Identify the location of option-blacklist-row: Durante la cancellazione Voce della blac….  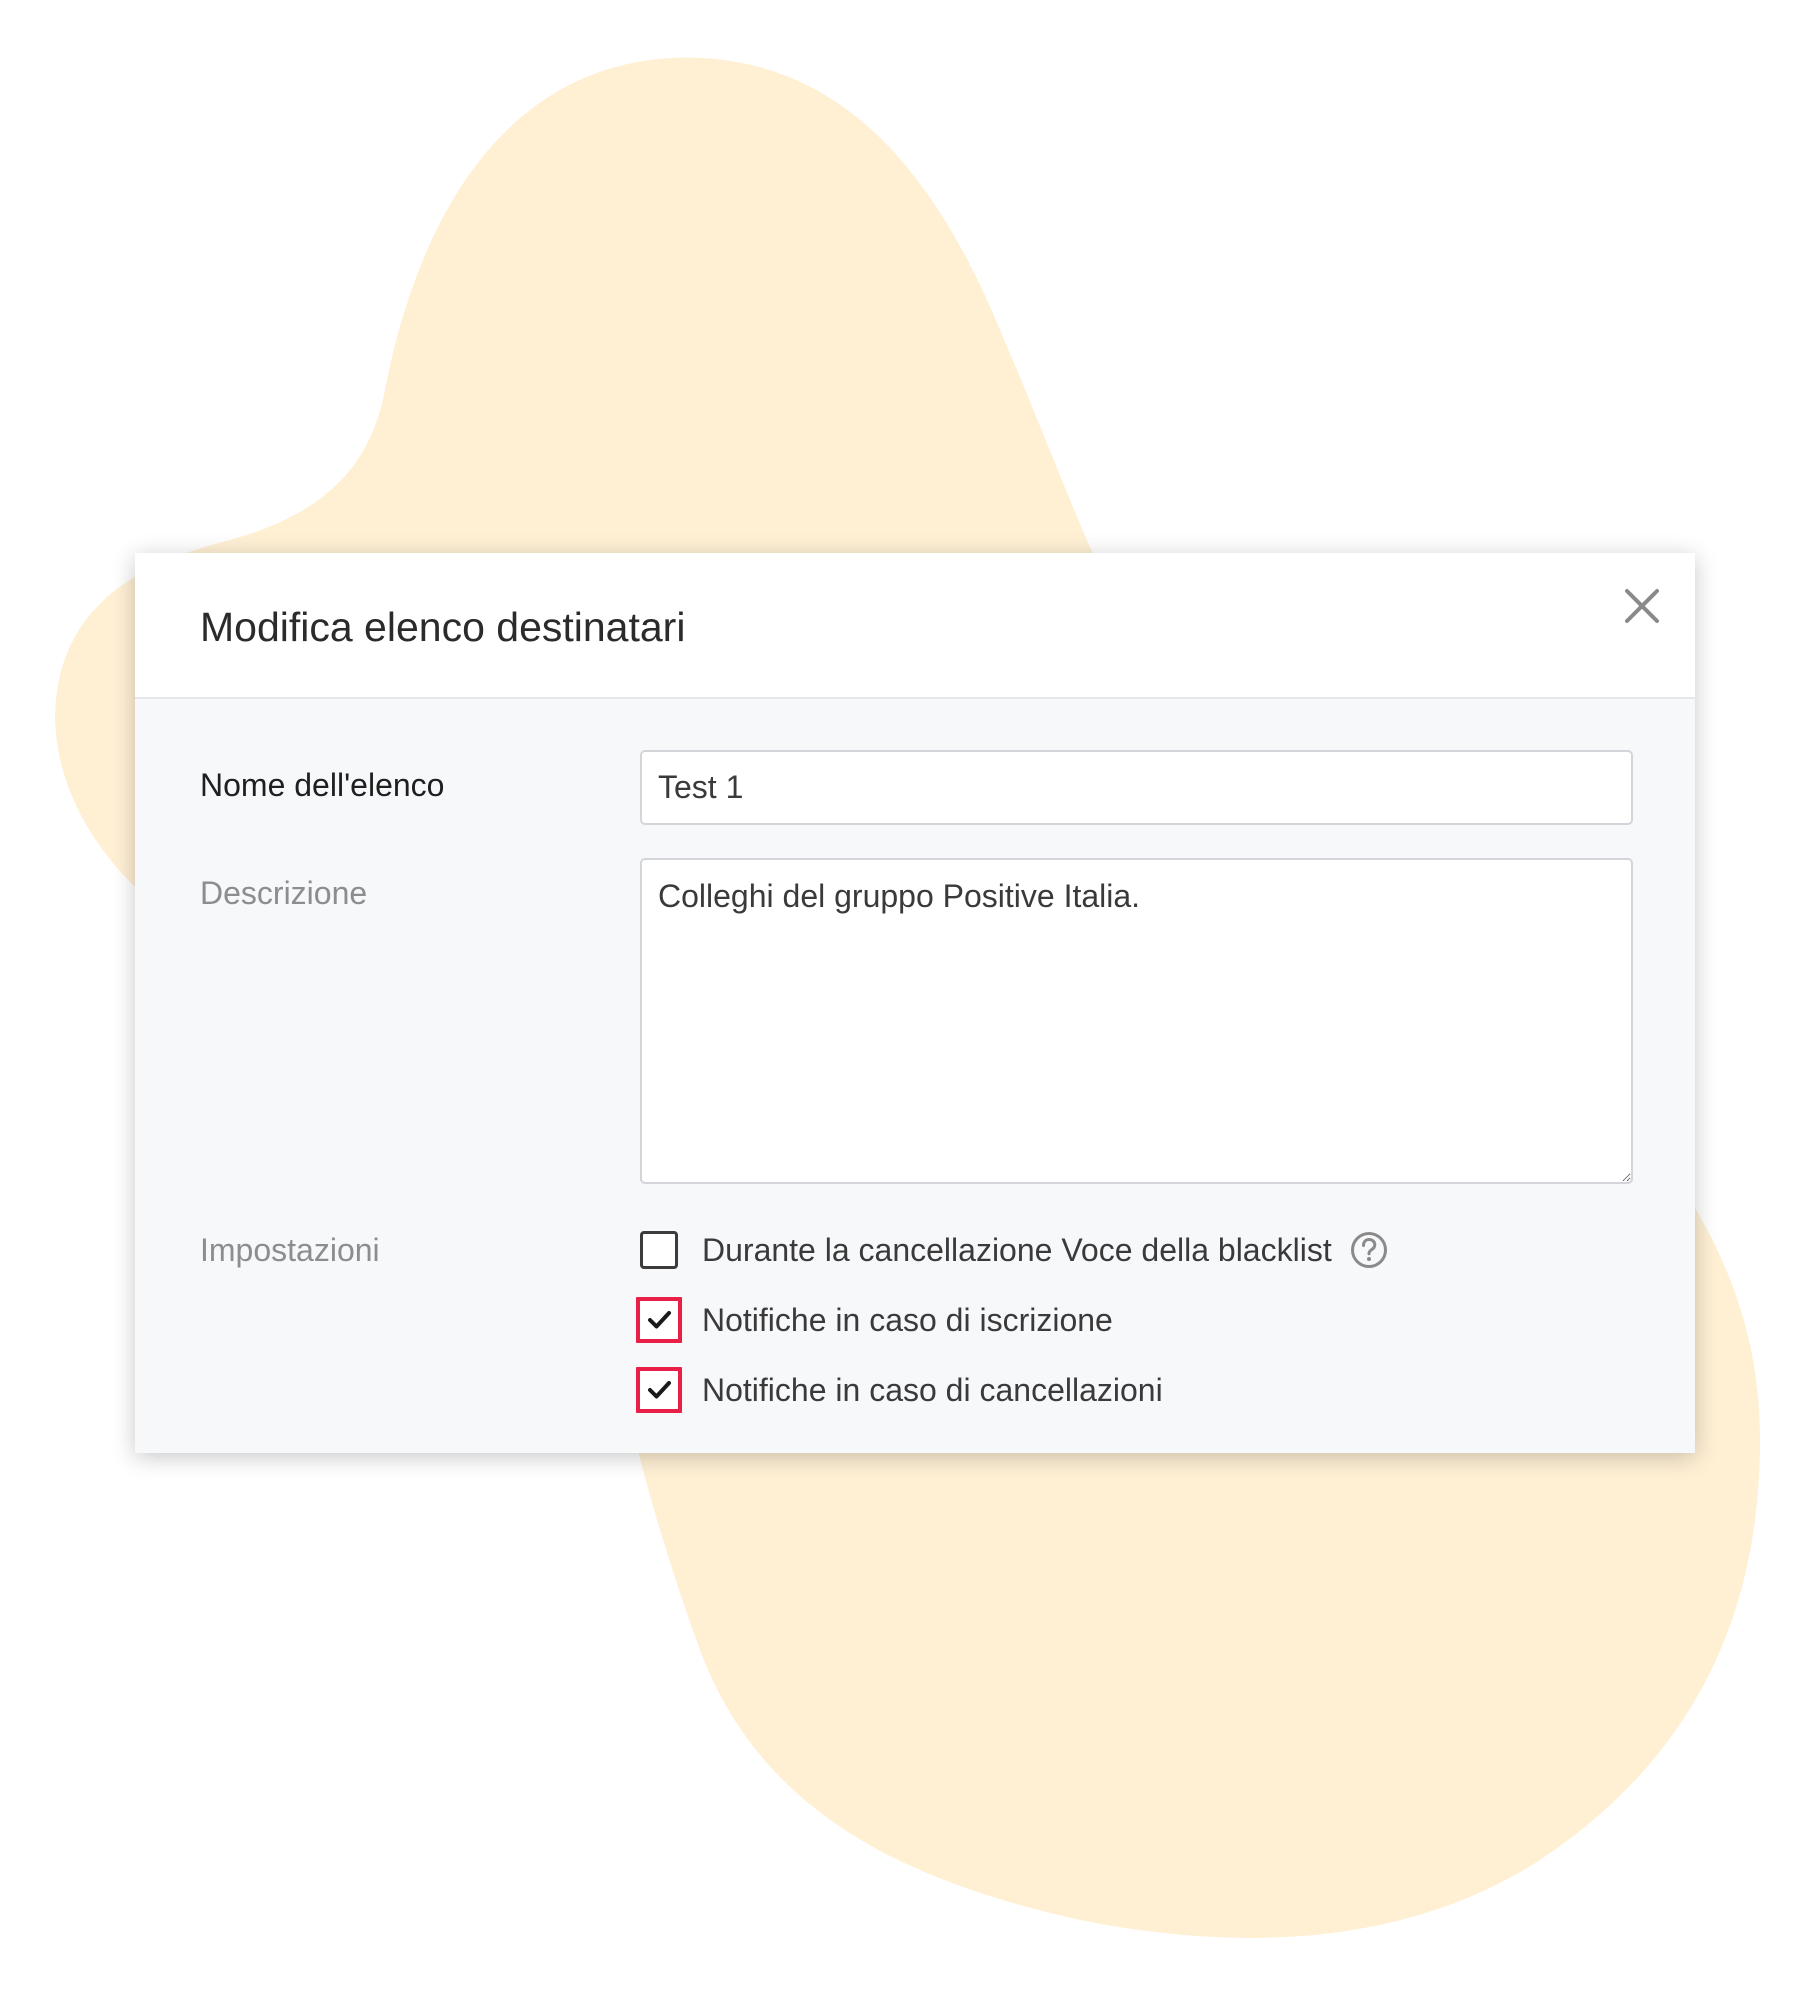
(1014, 1250).